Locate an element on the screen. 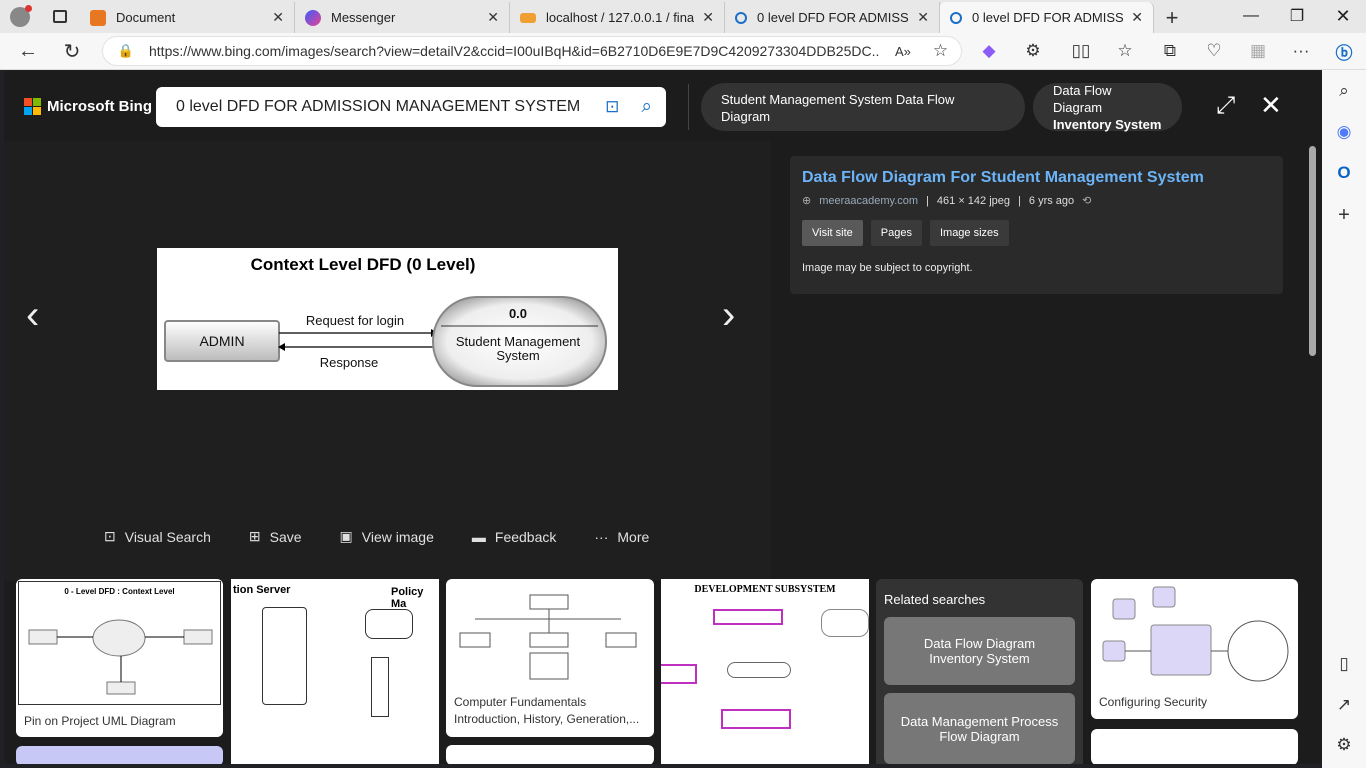 This screenshot has width=1366, height=768. sidebar-search-icon: ⌕ is located at coordinates (1344, 91).